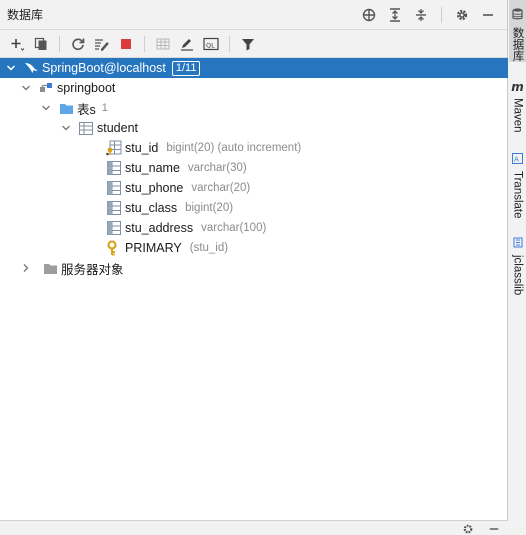 The image size is (526, 535). What do you see at coordinates (92, 269) in the screenshot?
I see `server-objects-label: 服务器对象` at bounding box center [92, 269].